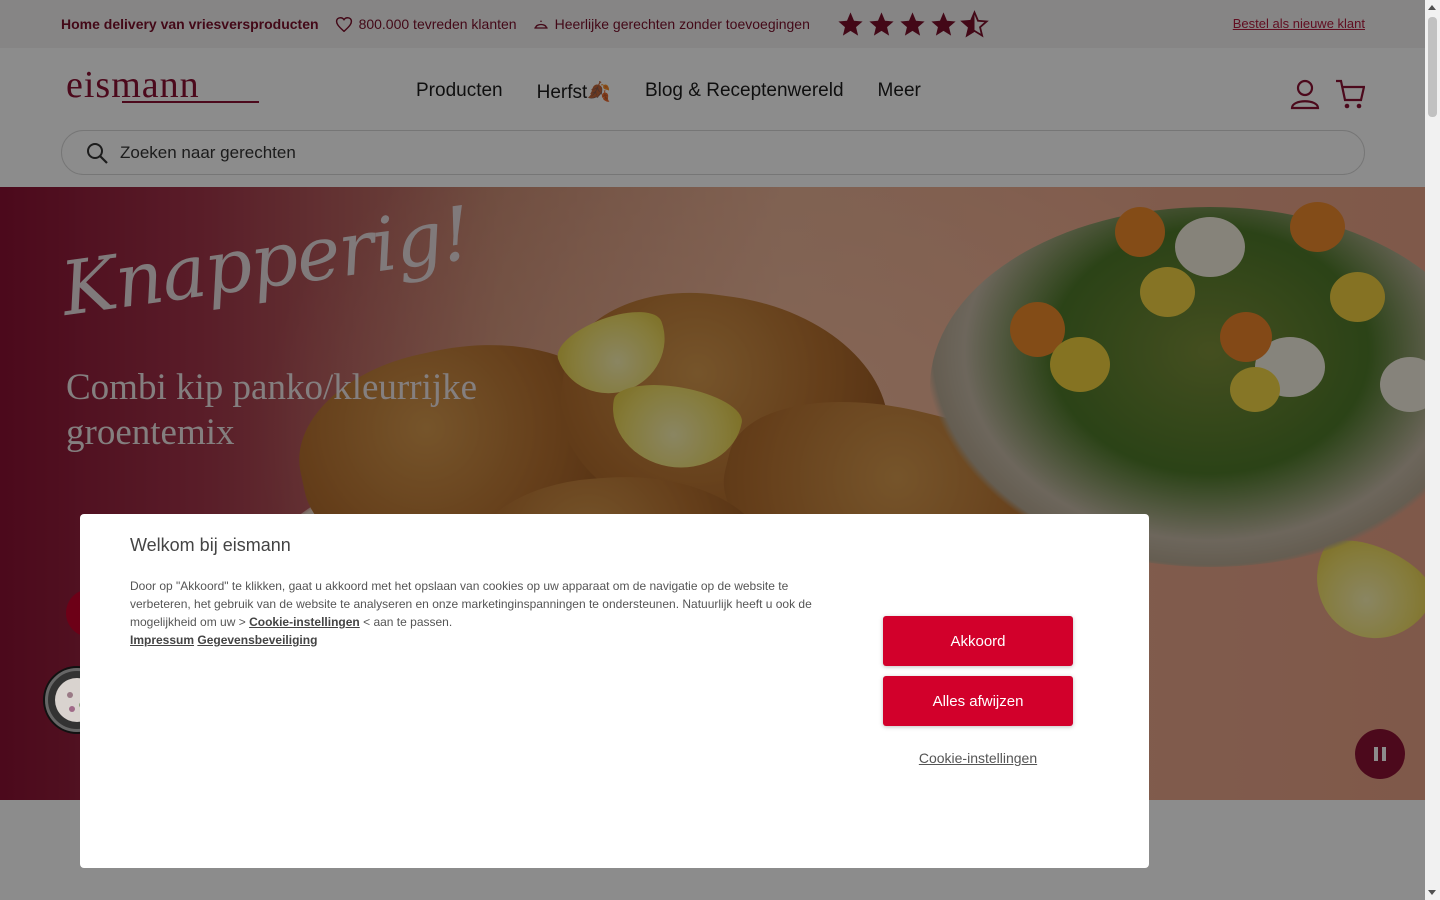 The height and width of the screenshot is (900, 1440). I want to click on privacy-link: Gegevensbeveiliging, so click(257, 640).